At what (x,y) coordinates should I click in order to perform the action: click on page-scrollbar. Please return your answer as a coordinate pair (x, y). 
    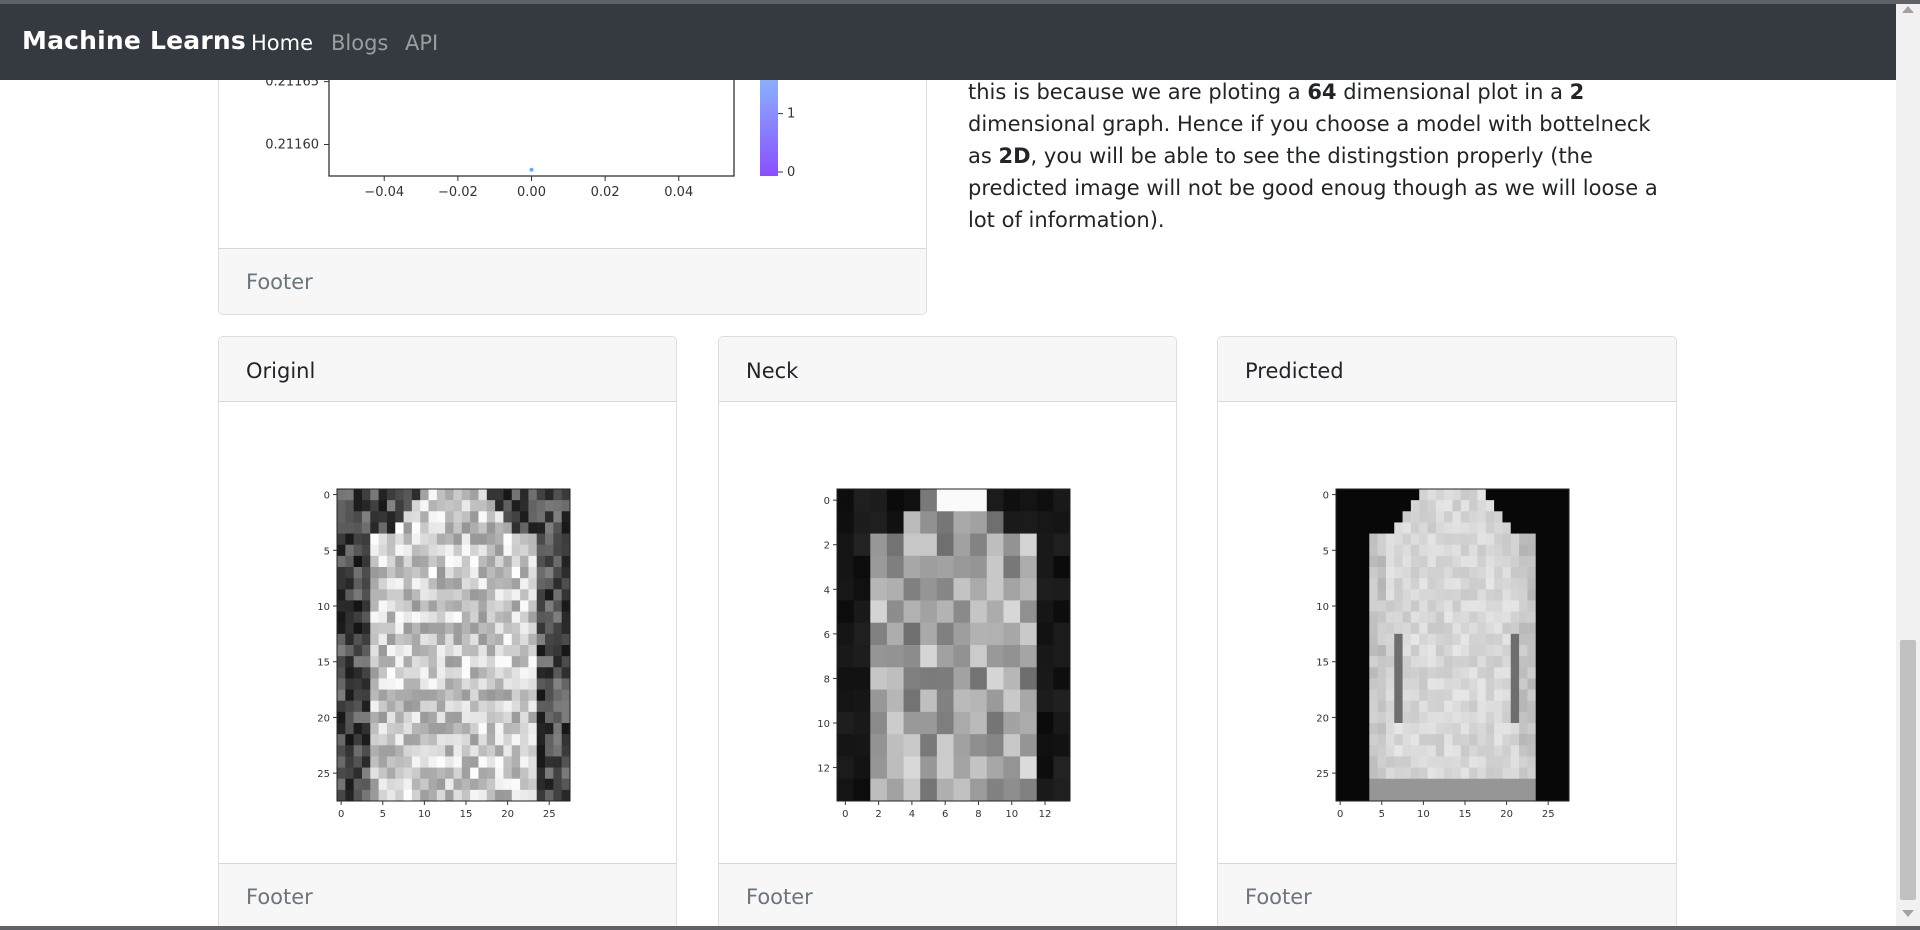
    Looking at the image, I should click on (1908, 463).